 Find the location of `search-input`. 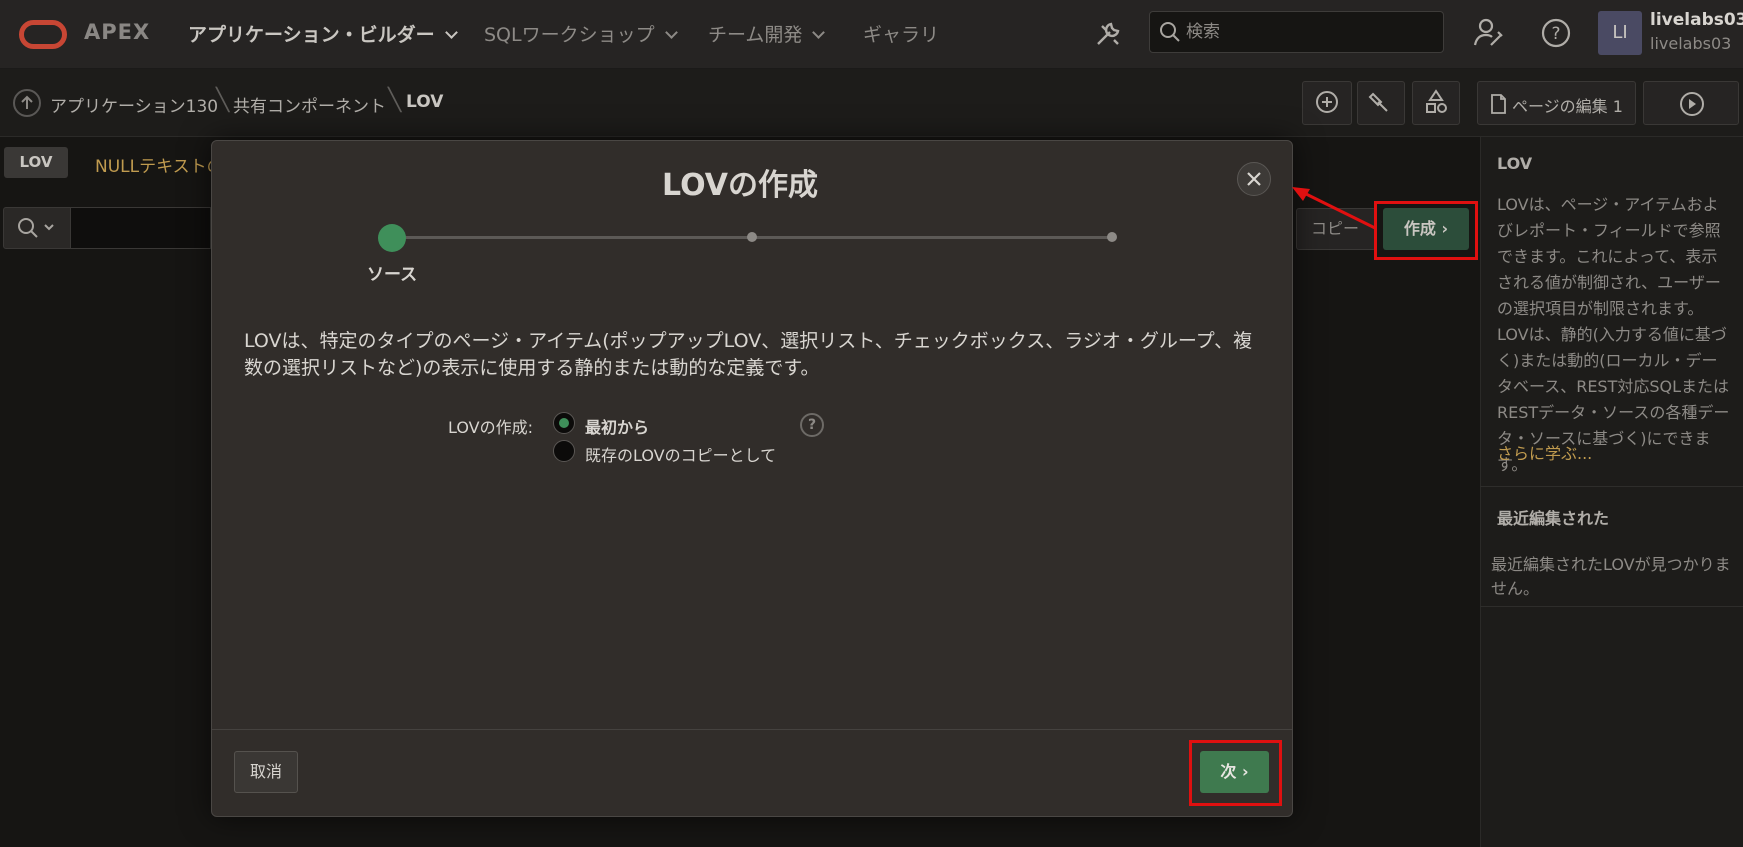

search-input is located at coordinates (1311, 32).